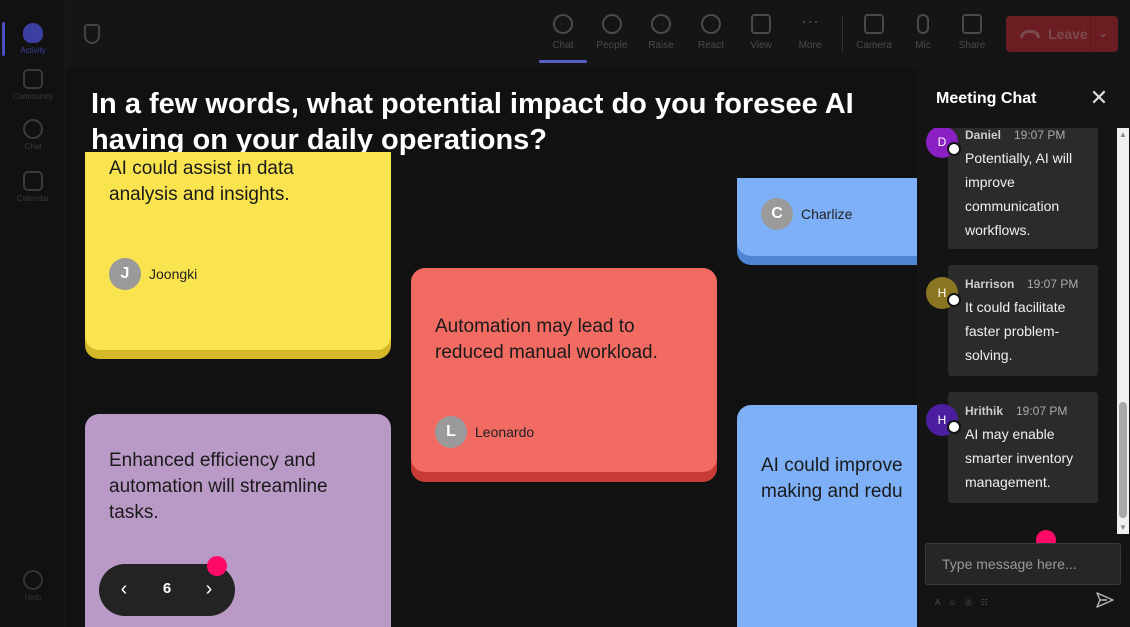 This screenshot has height=627, width=1130. Describe the element at coordinates (984, 411) in the screenshot. I see `sender-name: Hrithik` at that location.